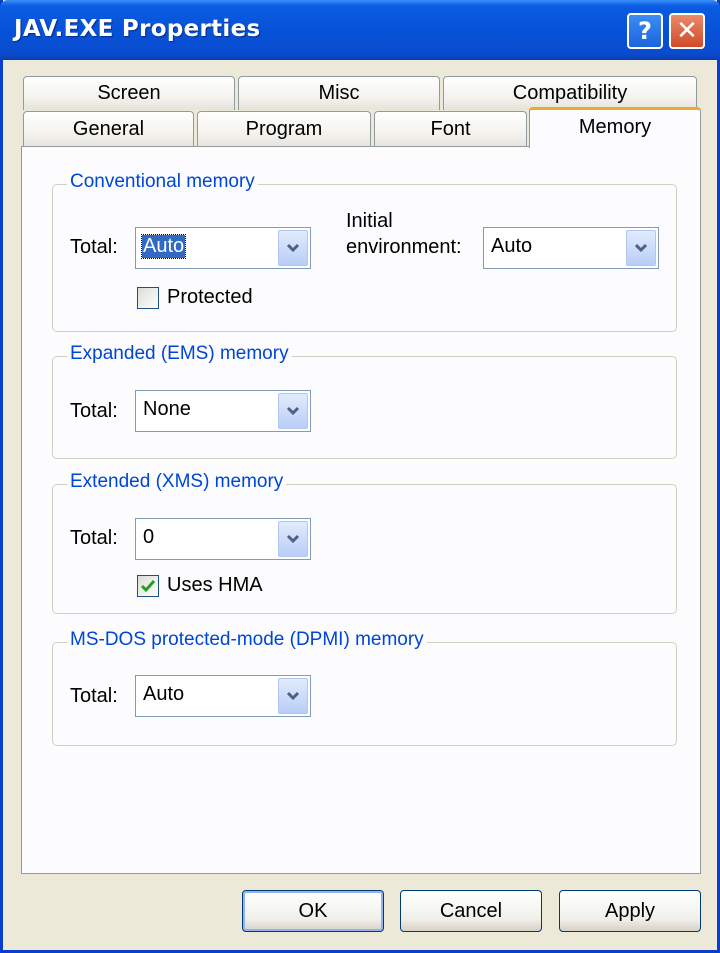 The image size is (720, 953). I want to click on protected-label: Protected, so click(210, 297).